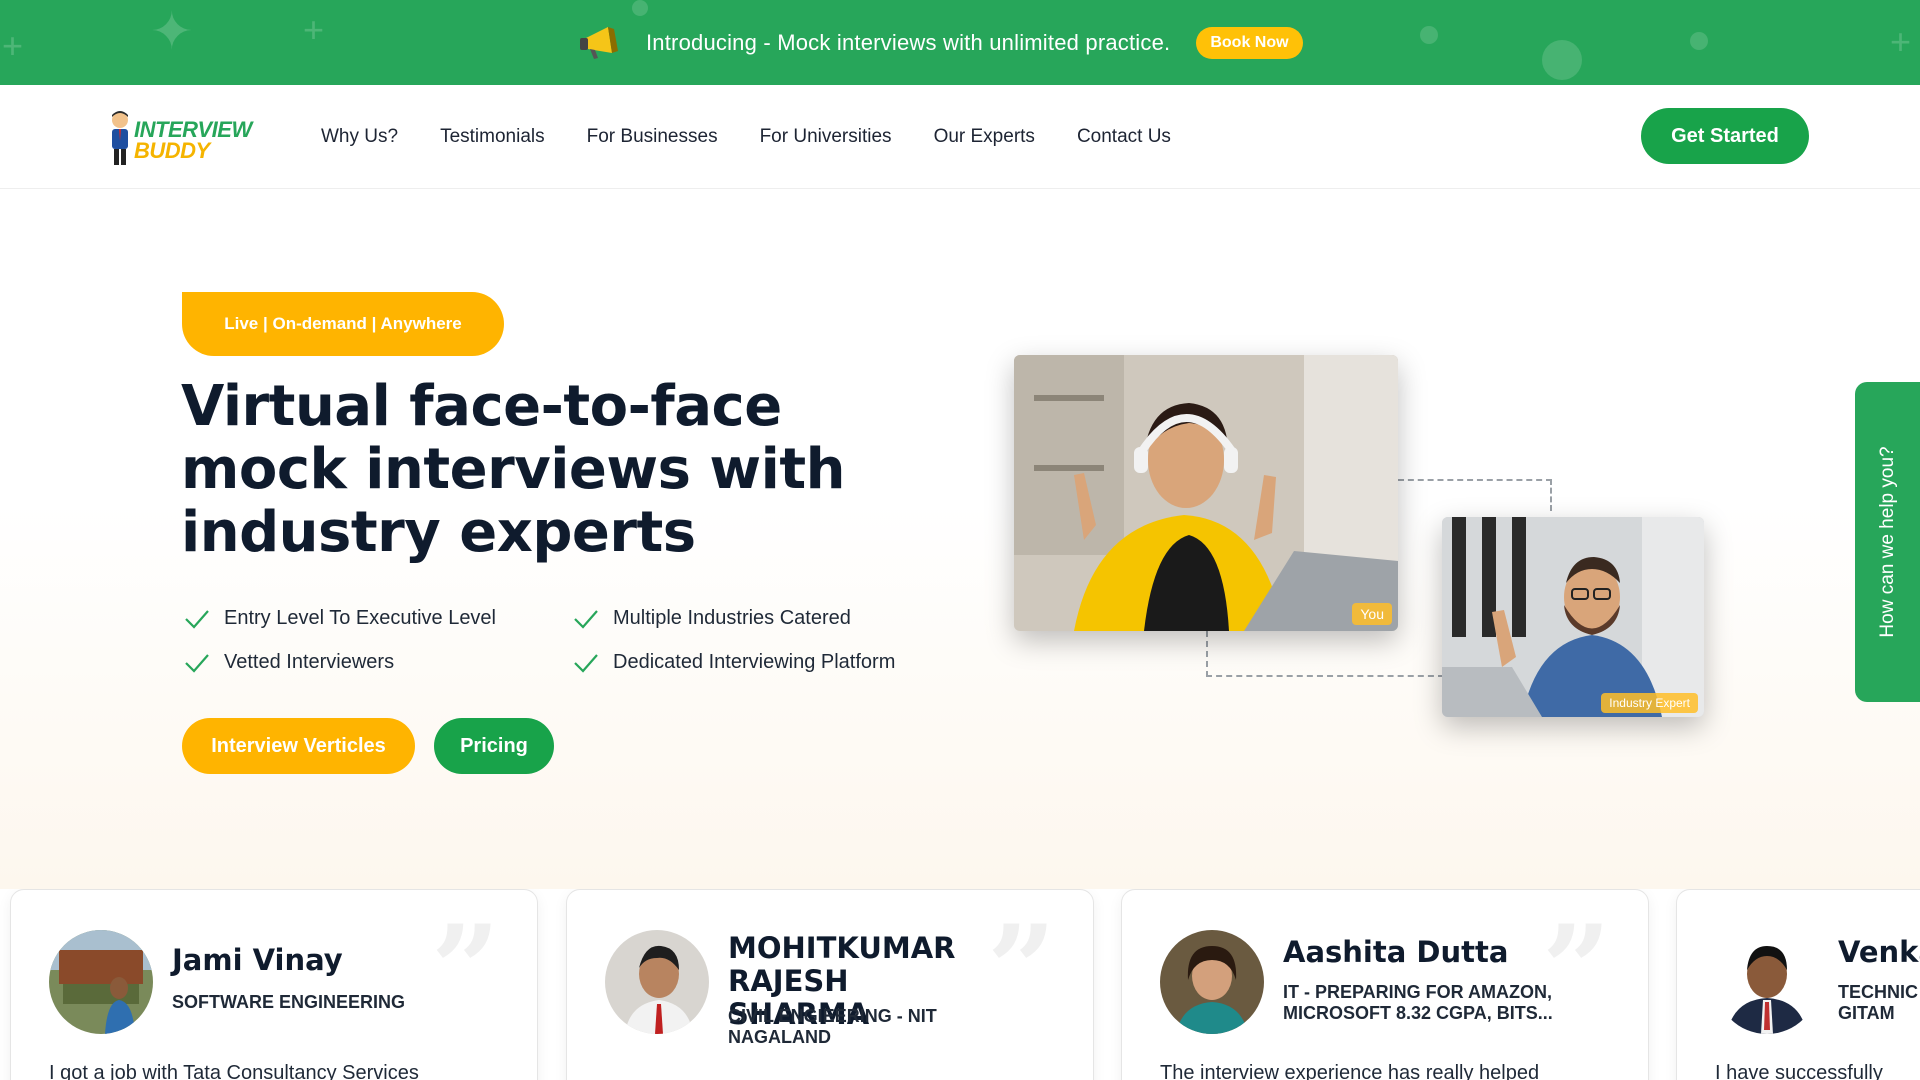 The image size is (1920, 1080). I want to click on nav-for-universities: For Universities, so click(826, 137).